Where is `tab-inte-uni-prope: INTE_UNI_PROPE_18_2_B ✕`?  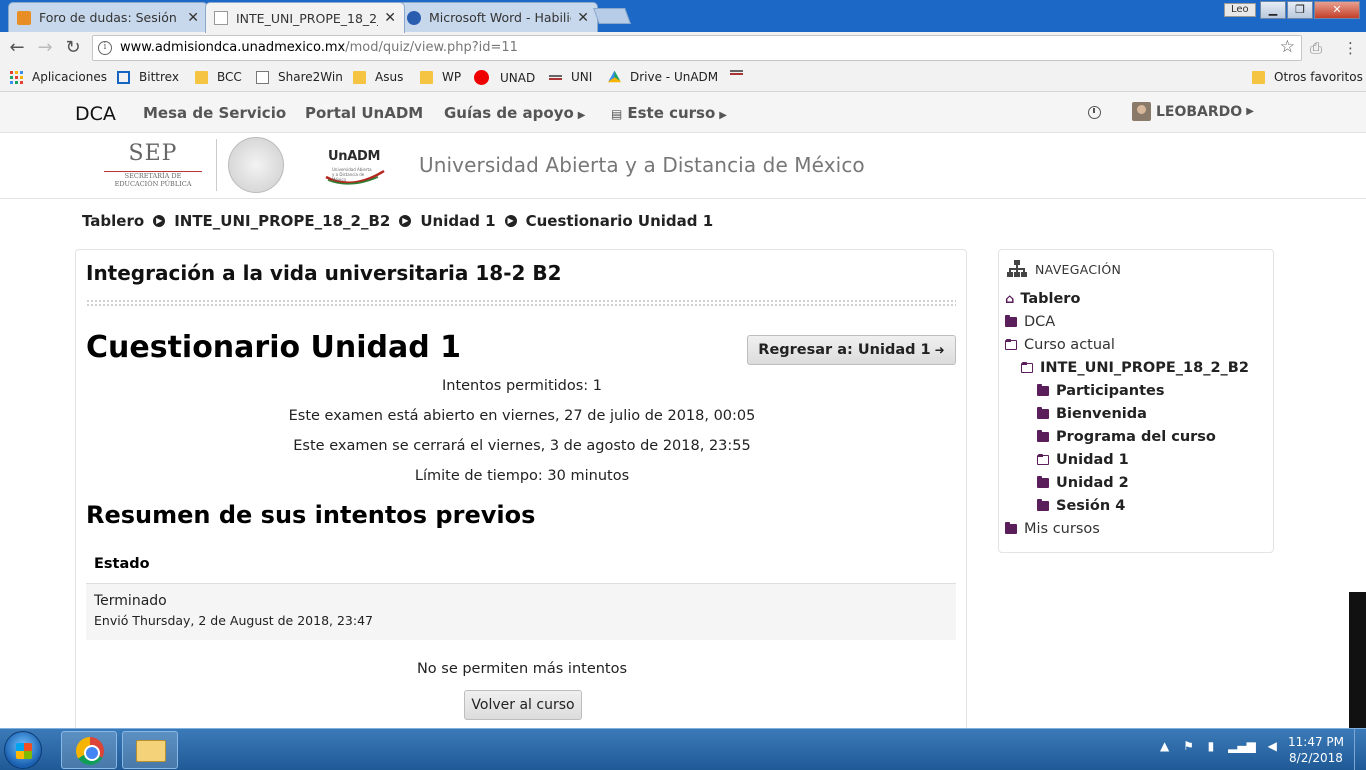
tab-inte-uni-prope: INTE_UNI_PROPE_18_2_B ✕ is located at coordinates (305, 17).